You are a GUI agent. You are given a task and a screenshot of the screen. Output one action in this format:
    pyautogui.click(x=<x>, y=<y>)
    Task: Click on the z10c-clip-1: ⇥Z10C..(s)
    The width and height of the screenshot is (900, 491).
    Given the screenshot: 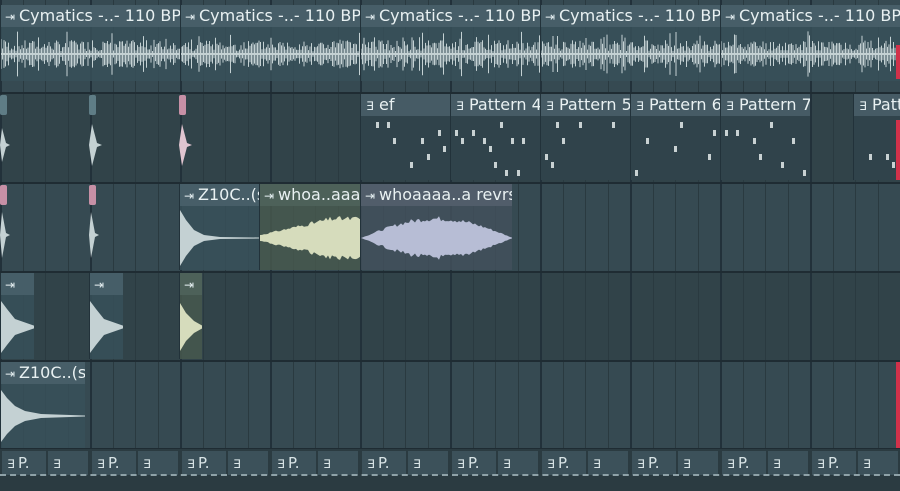 What is the action you would take?
    pyautogui.click(x=219, y=227)
    